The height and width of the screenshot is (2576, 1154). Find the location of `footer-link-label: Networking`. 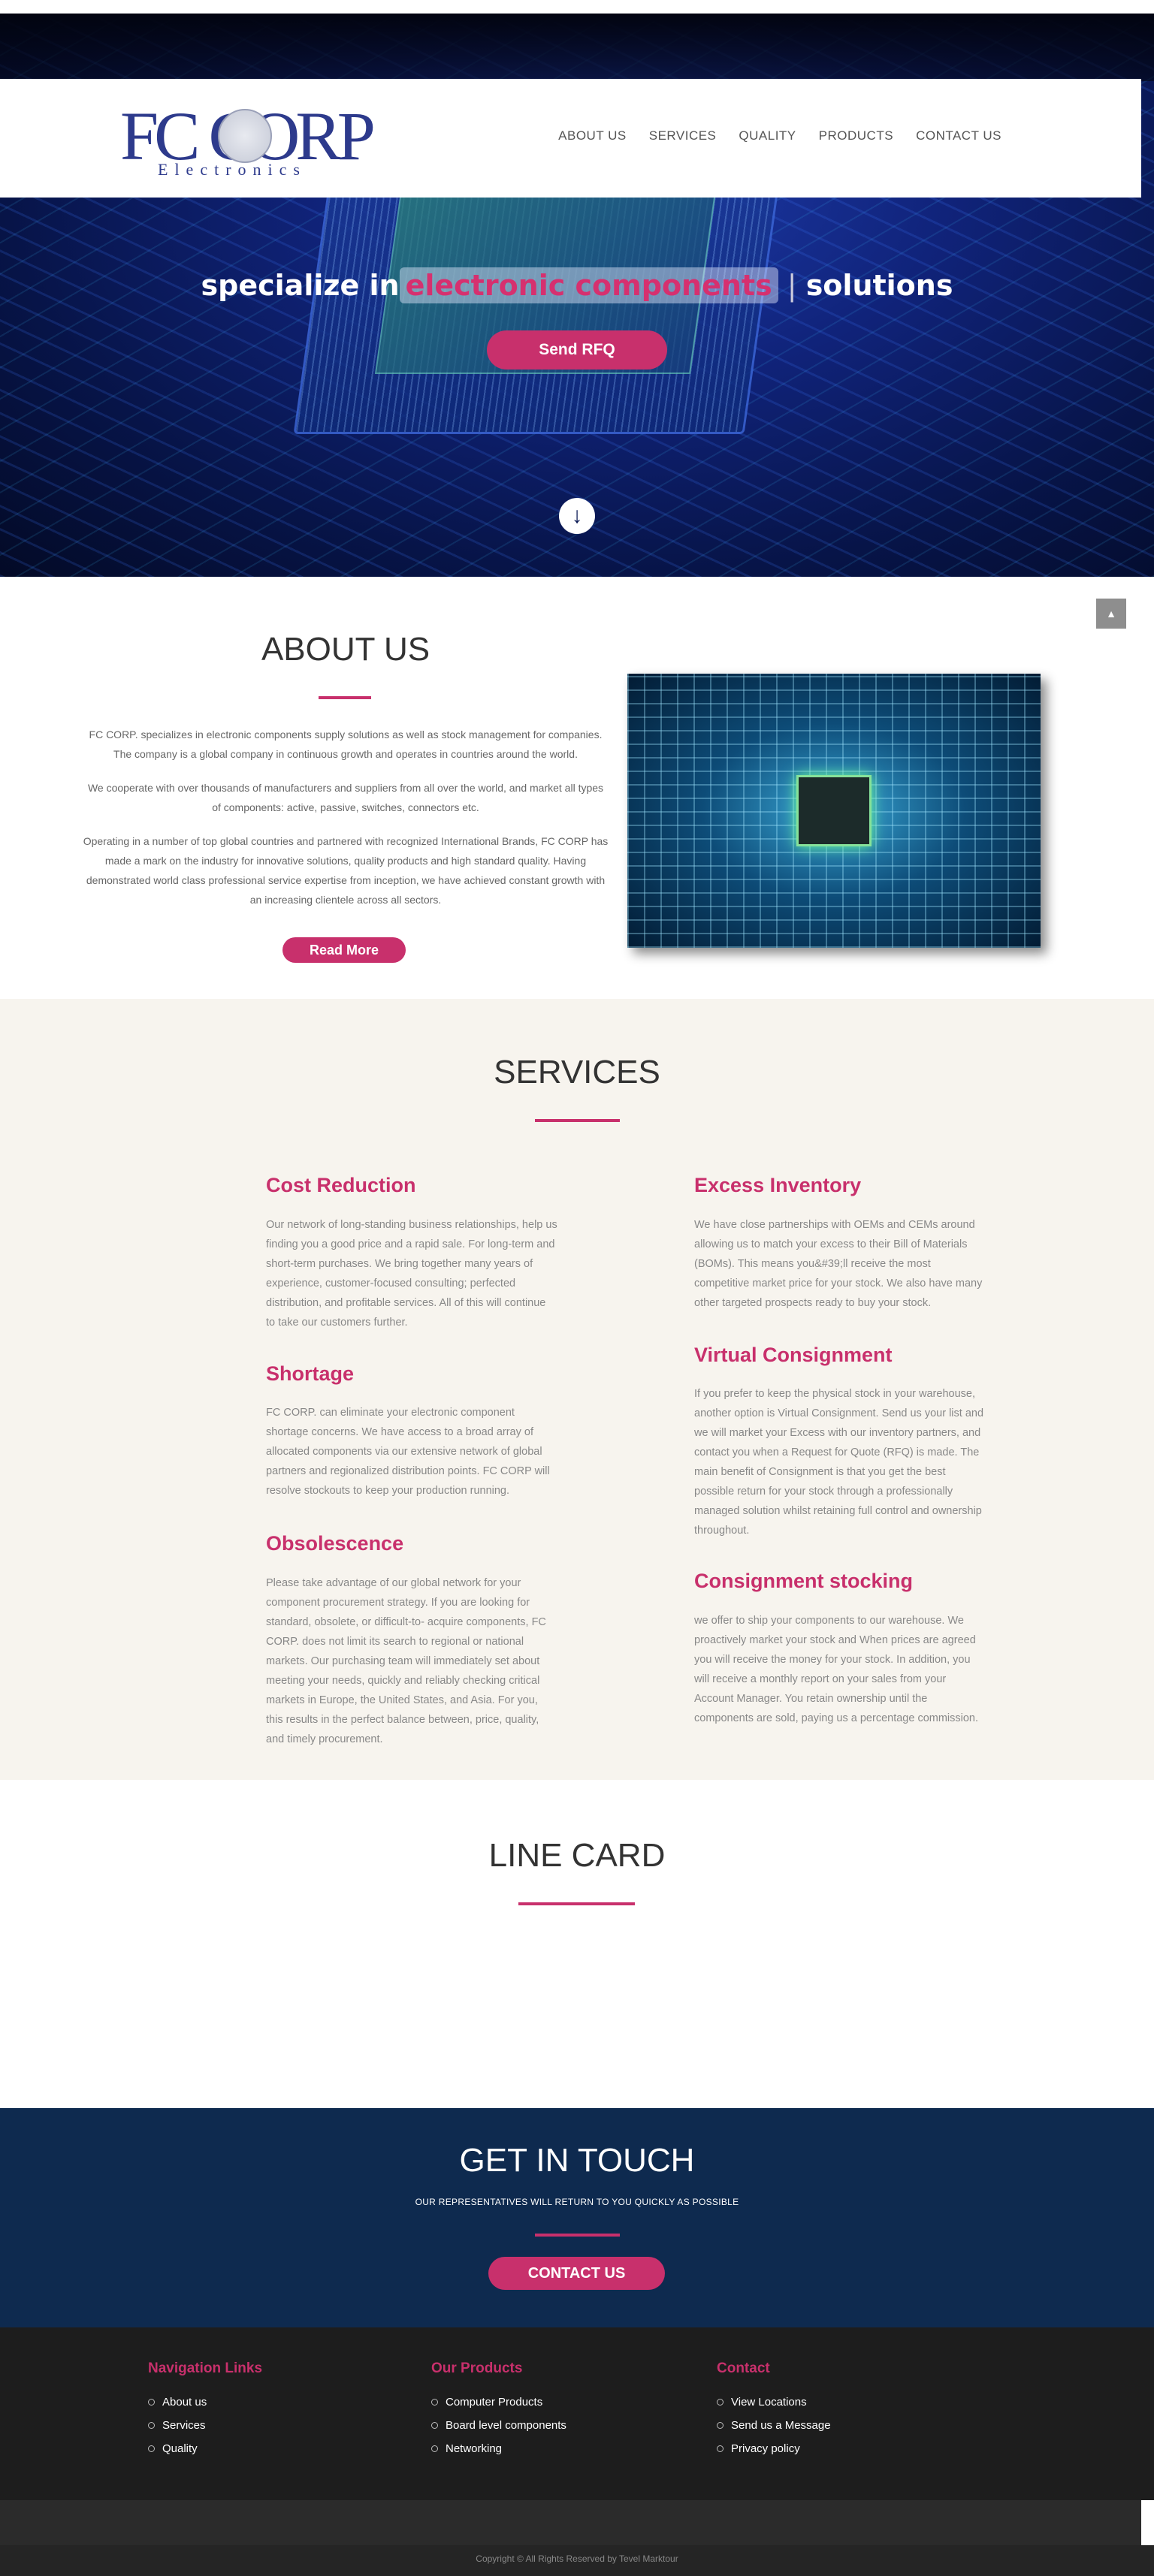

footer-link-label: Networking is located at coordinates (475, 2448).